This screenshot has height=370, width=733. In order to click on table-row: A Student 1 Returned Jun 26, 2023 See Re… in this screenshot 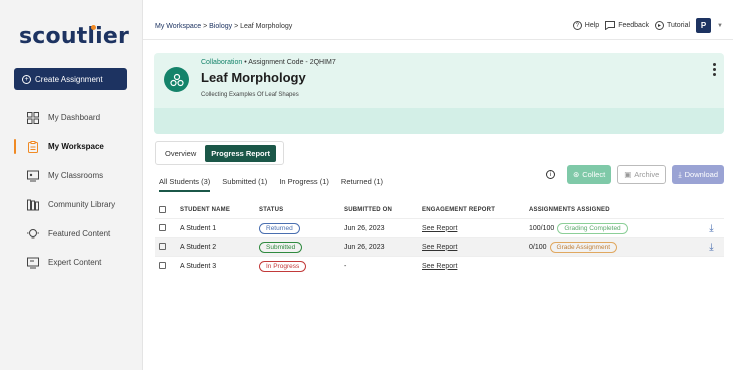, I will do `click(439, 227)`.